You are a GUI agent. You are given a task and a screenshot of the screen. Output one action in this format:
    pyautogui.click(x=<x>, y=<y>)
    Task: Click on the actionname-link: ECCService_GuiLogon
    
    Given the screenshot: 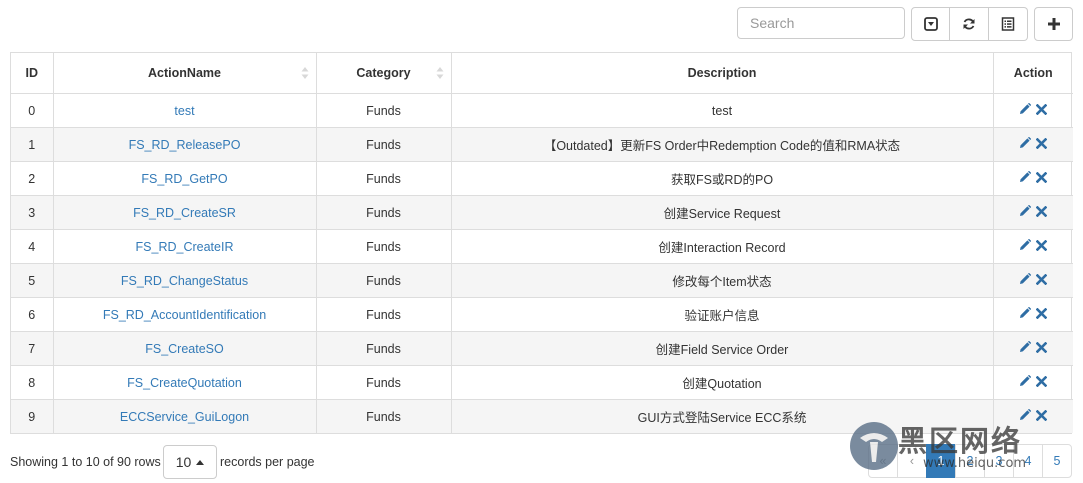 What is the action you would take?
    pyautogui.click(x=184, y=417)
    